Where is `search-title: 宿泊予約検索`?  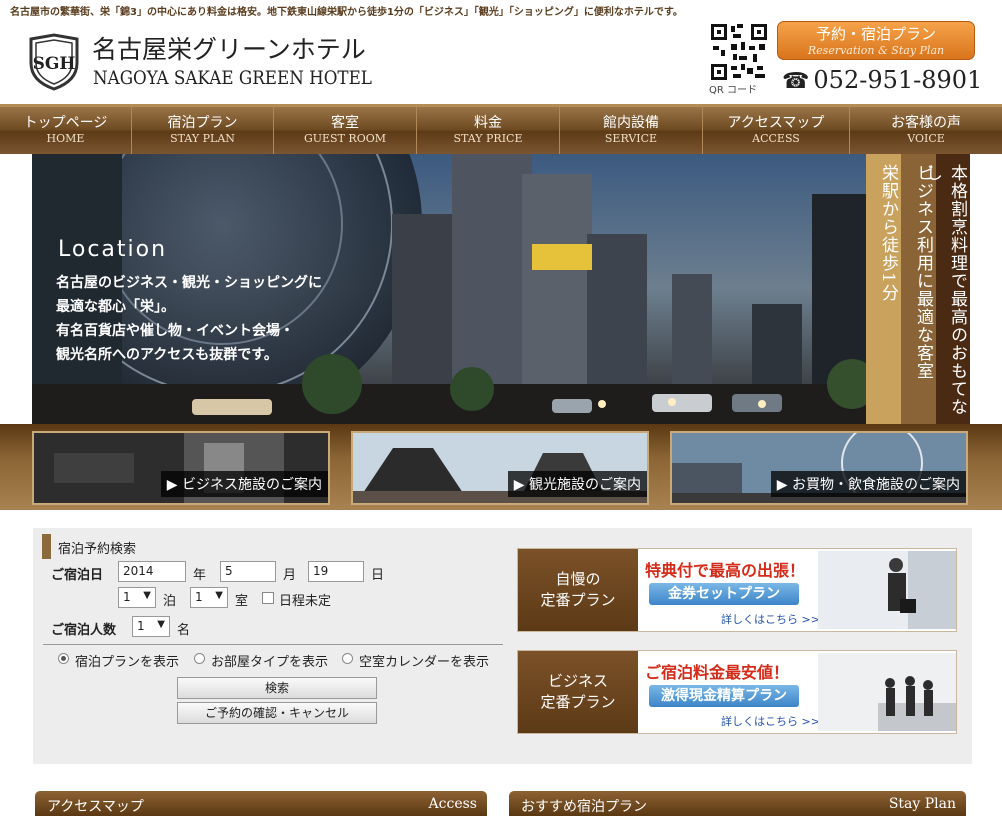 search-title: 宿泊予約検索 is located at coordinates (97, 549).